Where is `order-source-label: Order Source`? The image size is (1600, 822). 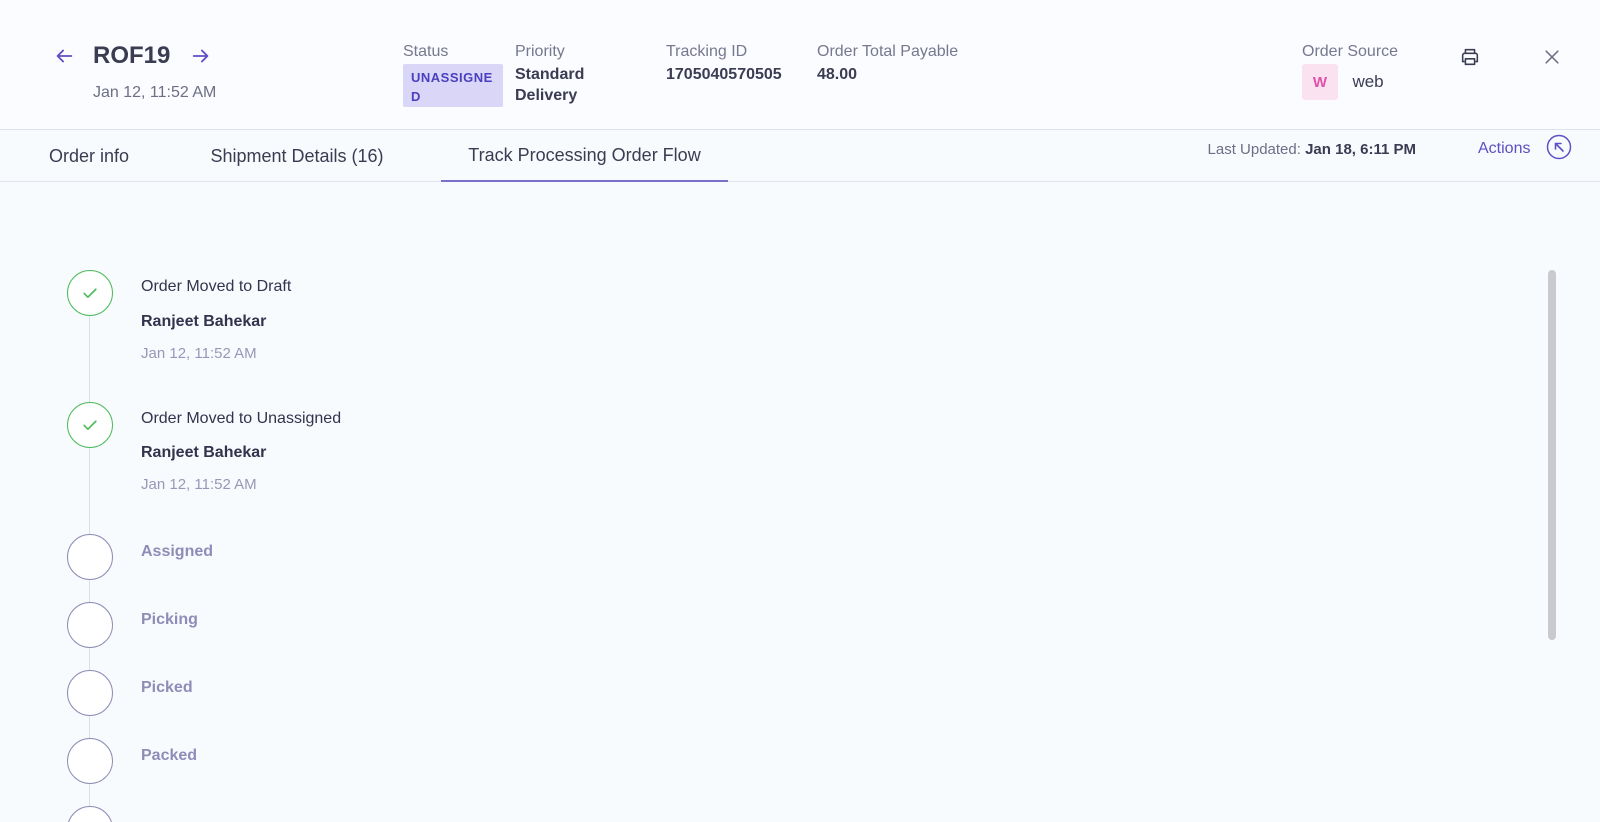 order-source-label: Order Source is located at coordinates (1350, 51).